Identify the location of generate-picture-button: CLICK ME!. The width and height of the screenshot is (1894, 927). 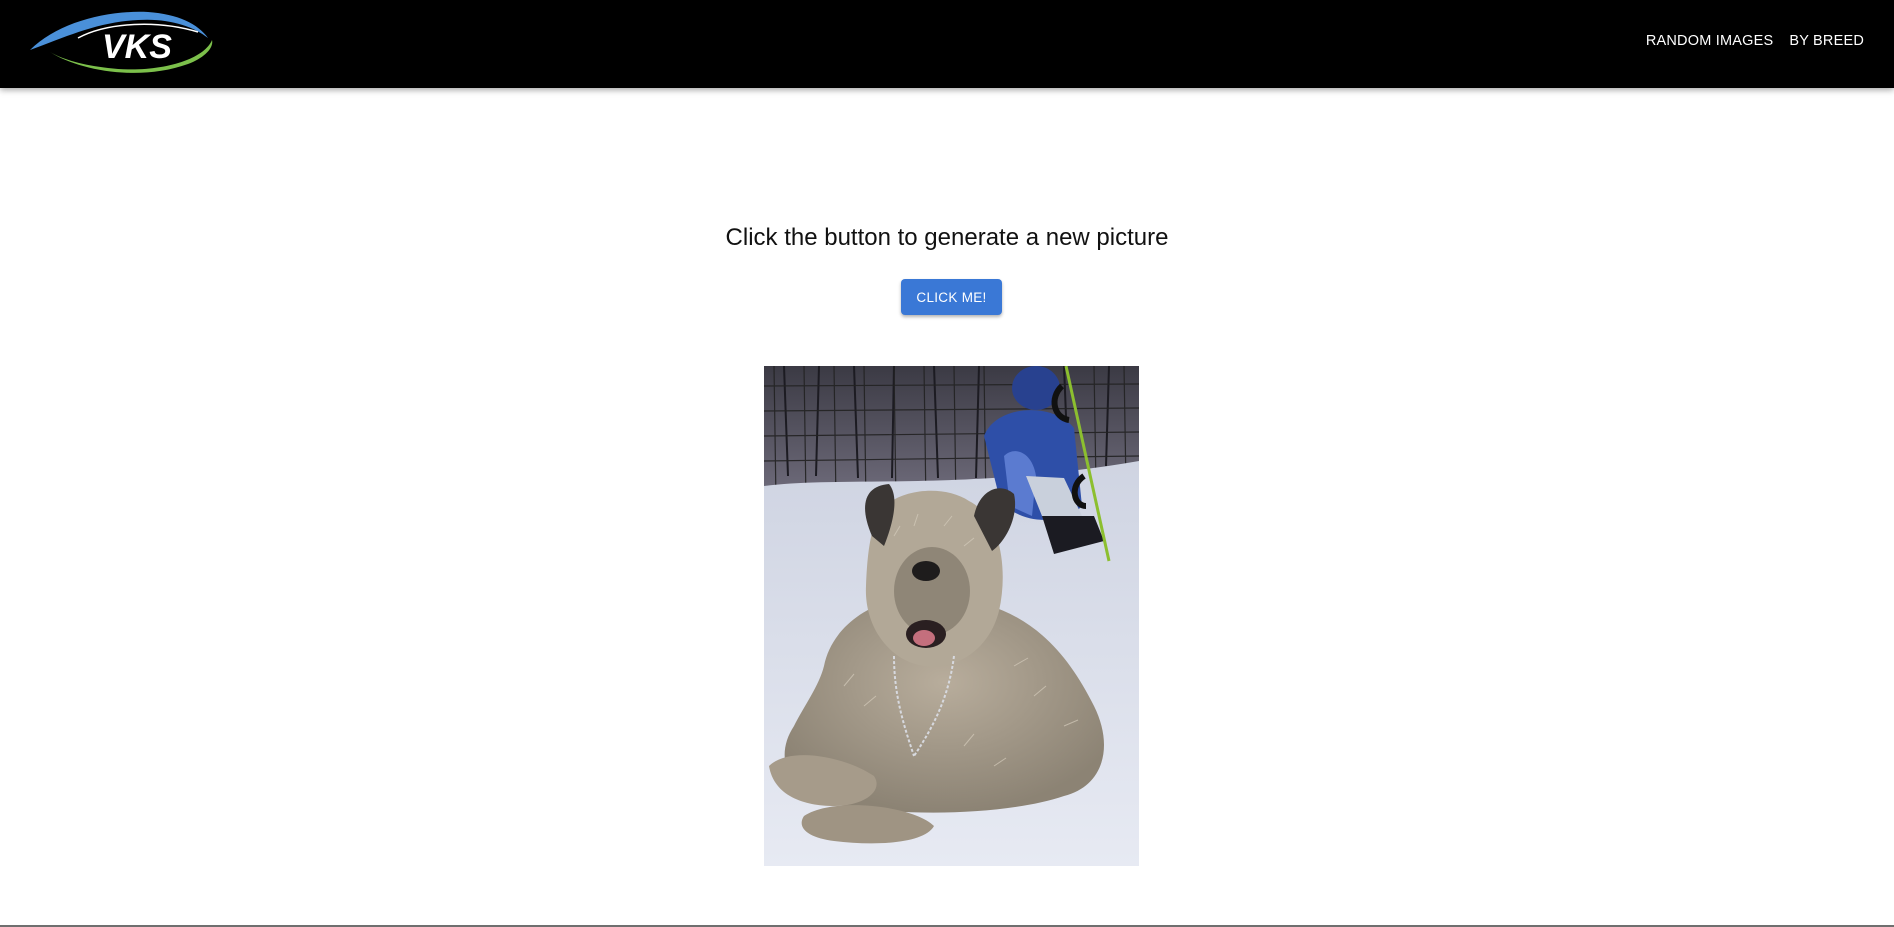
(951, 297).